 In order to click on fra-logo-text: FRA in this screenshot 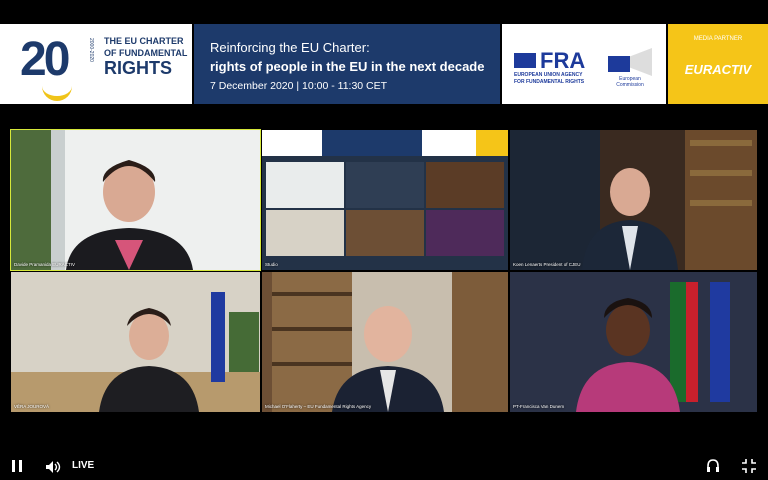, I will do `click(563, 60)`.